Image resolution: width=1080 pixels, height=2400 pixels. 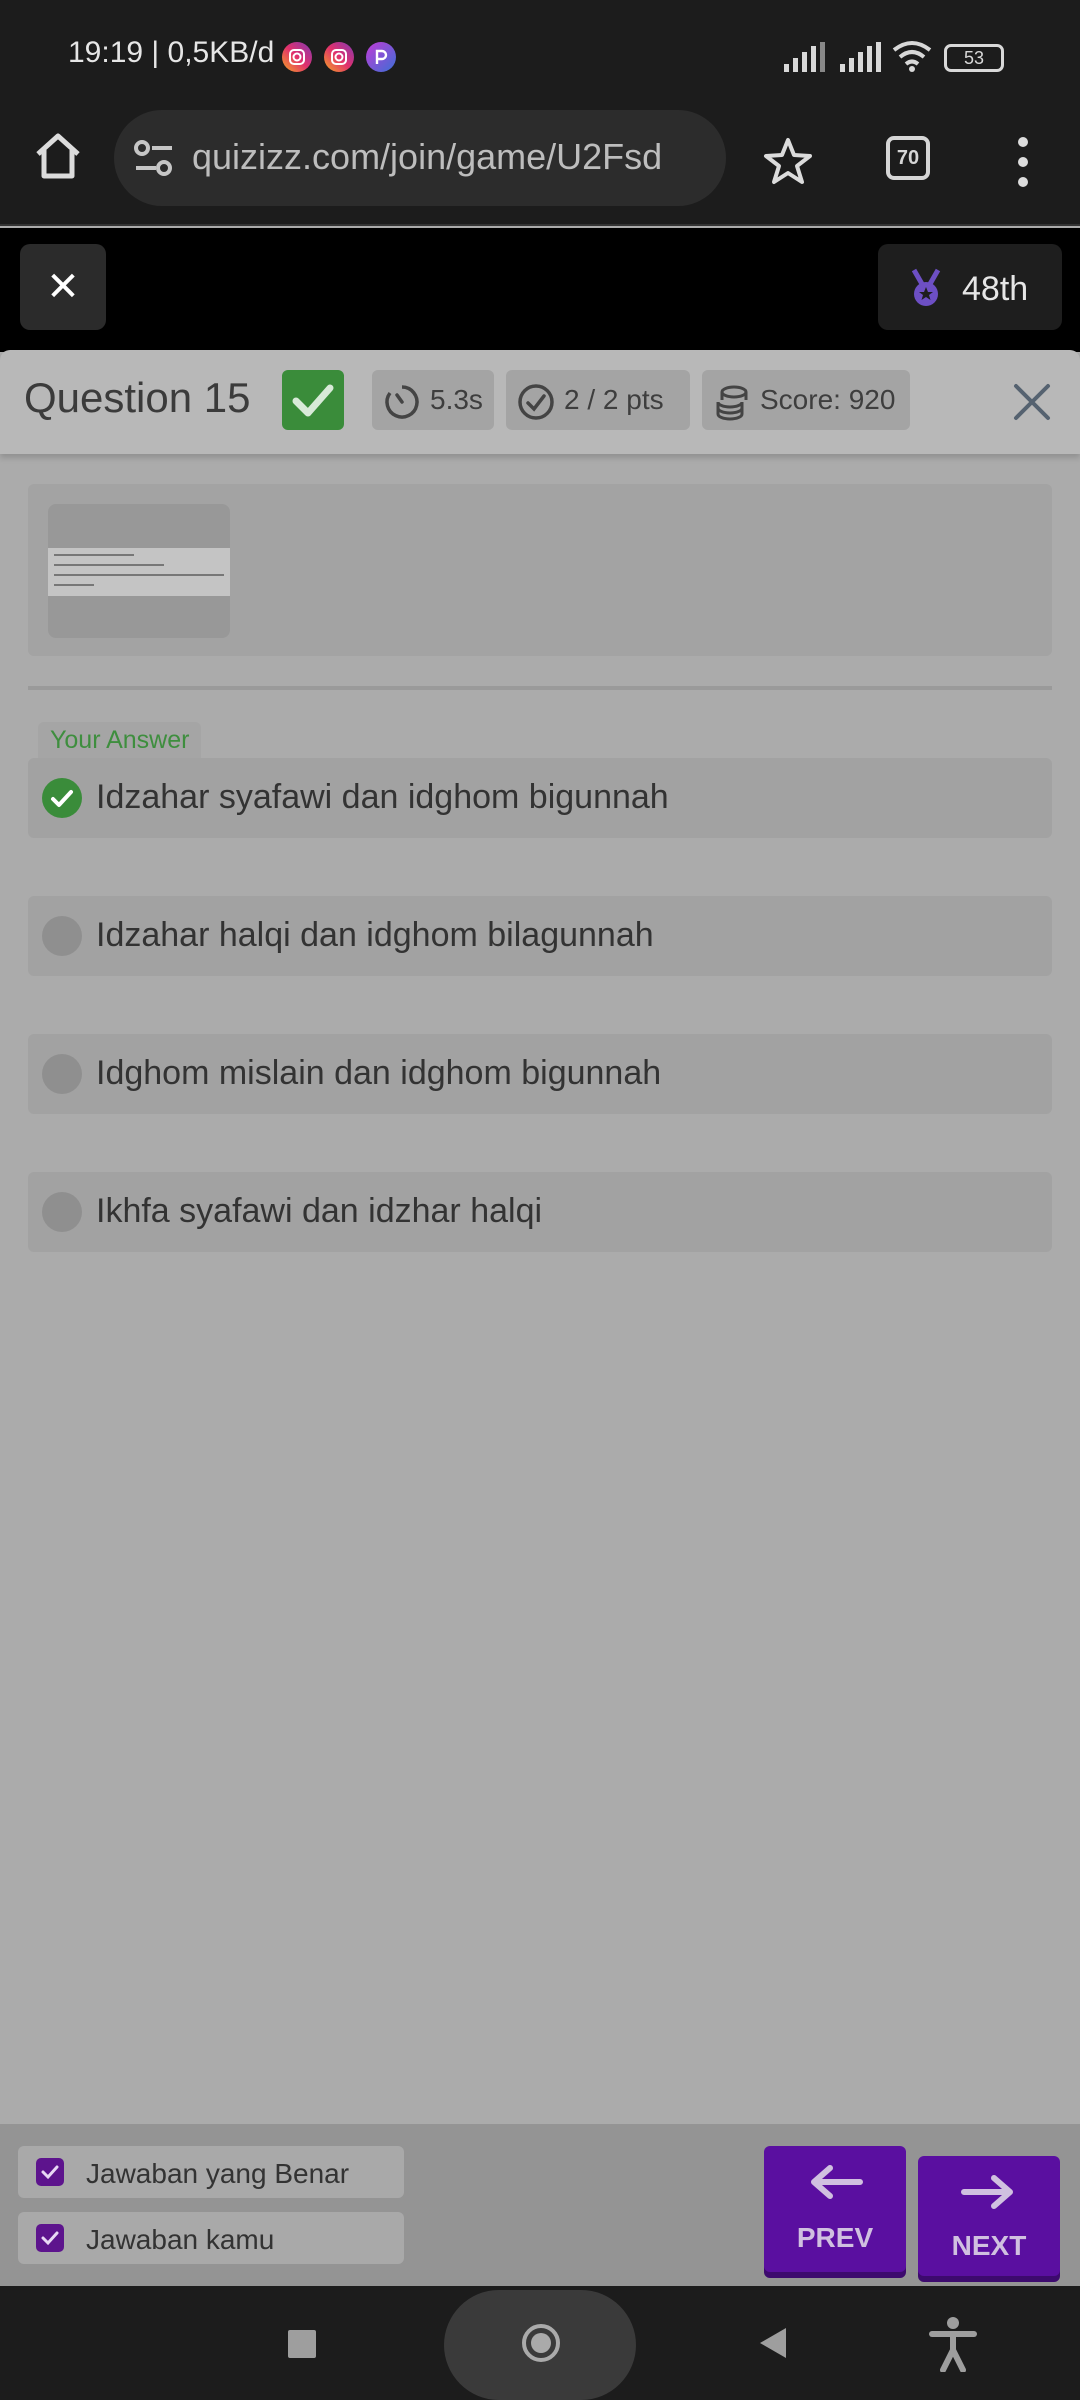 What do you see at coordinates (987, 2192) in the screenshot?
I see `arrow-right-icon` at bounding box center [987, 2192].